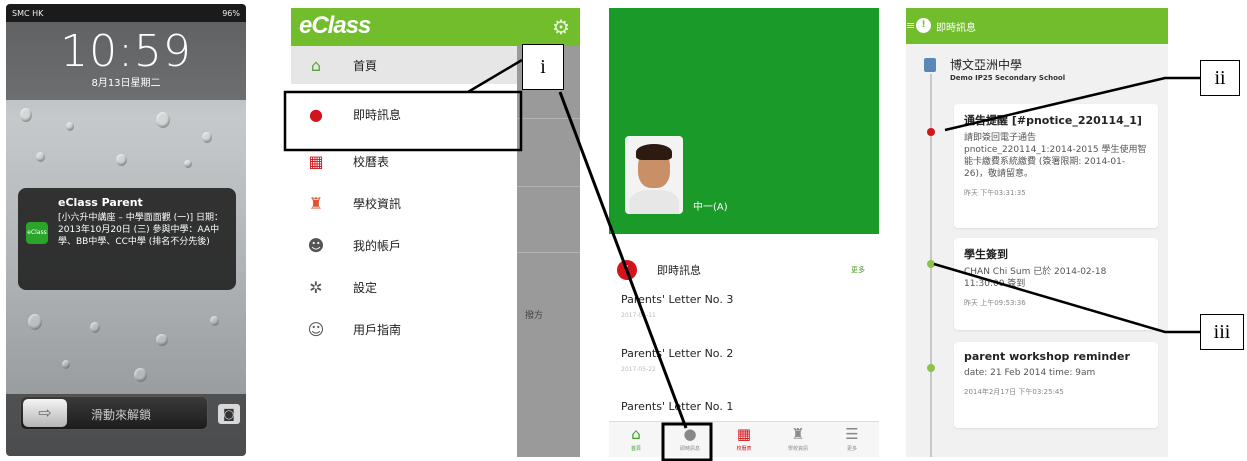 The height and width of the screenshot is (461, 1247). I want to click on account-icon: ☻, so click(316, 245).